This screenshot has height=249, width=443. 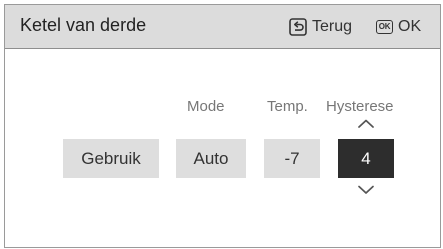 What do you see at coordinates (366, 189) in the screenshot?
I see `chevron-down-icon` at bounding box center [366, 189].